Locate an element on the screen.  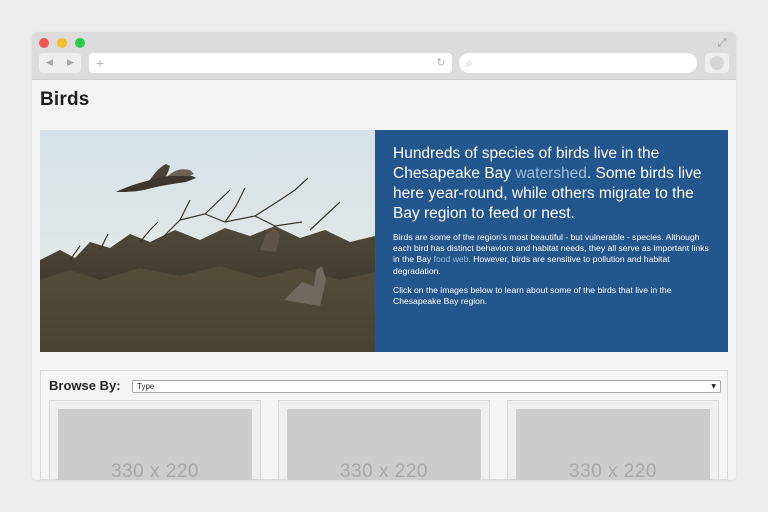
back-button: ◀ is located at coordinates (49, 63).